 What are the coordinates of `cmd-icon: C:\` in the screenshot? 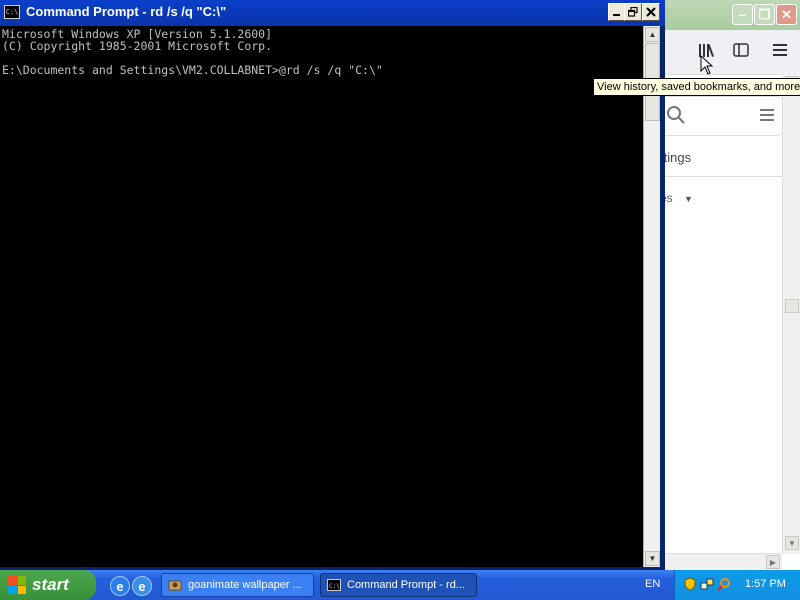 It's located at (334, 585).